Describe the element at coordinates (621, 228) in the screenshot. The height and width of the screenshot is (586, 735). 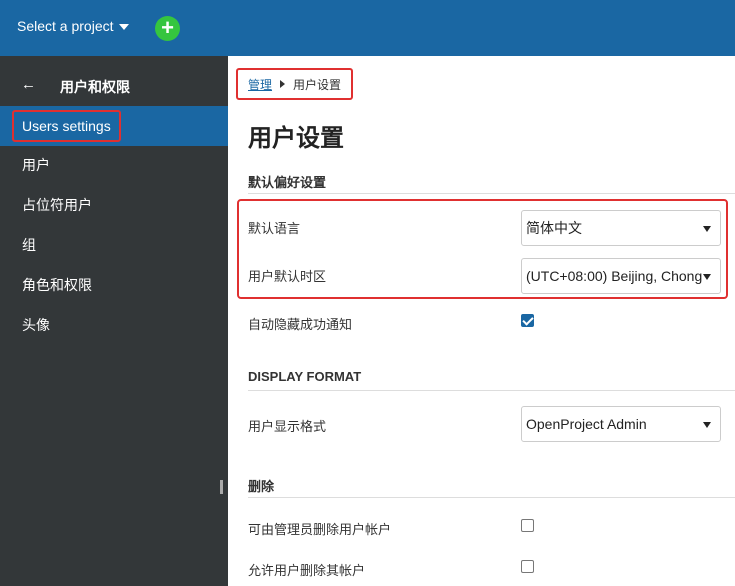
I see `language-select: 简体中文` at that location.